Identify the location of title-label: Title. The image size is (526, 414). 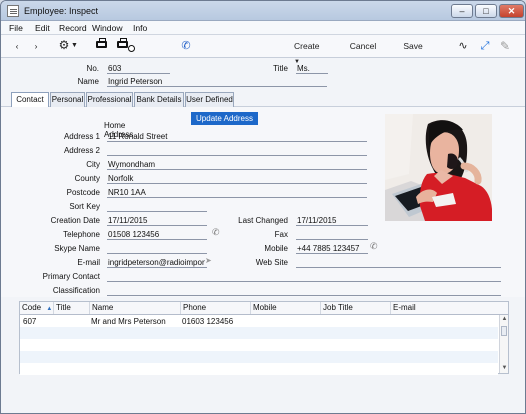
(280, 68).